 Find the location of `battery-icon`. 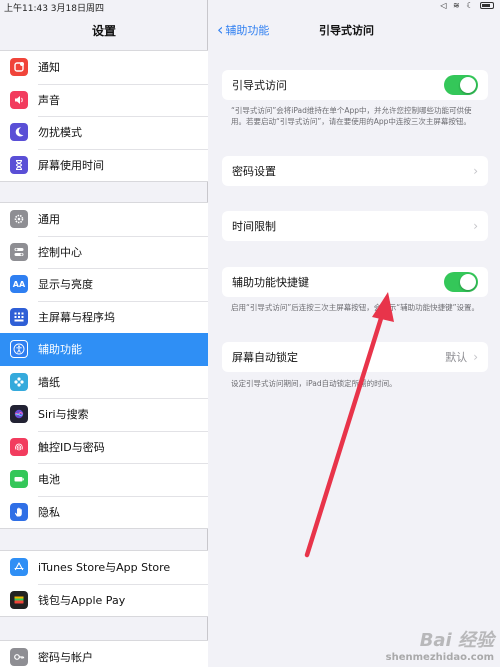

battery-icon is located at coordinates (19, 479).